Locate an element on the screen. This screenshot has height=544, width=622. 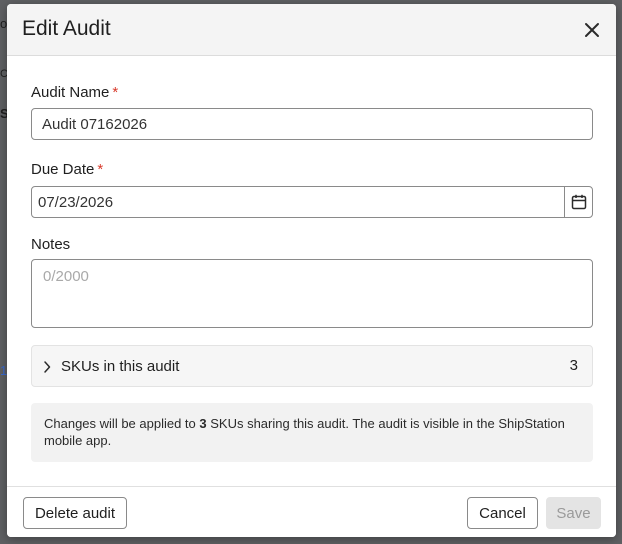
audit-name-input is located at coordinates (312, 124).